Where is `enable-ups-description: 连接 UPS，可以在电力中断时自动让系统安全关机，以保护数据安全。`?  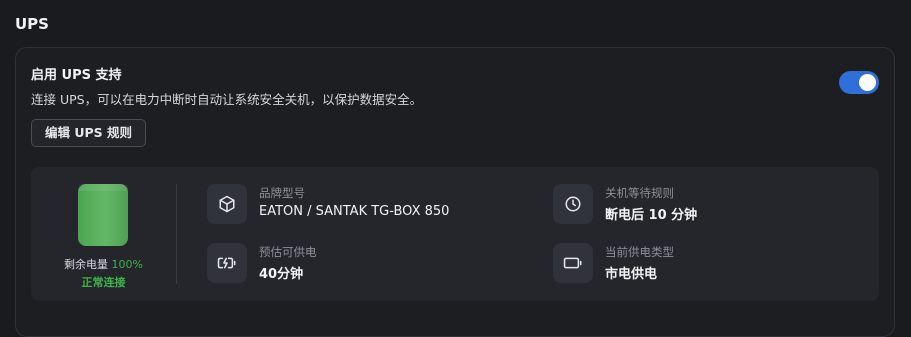 enable-ups-description: 连接 UPS，可以在电力中断时自动让系统安全关机，以保护数据安全。 is located at coordinates (227, 99).